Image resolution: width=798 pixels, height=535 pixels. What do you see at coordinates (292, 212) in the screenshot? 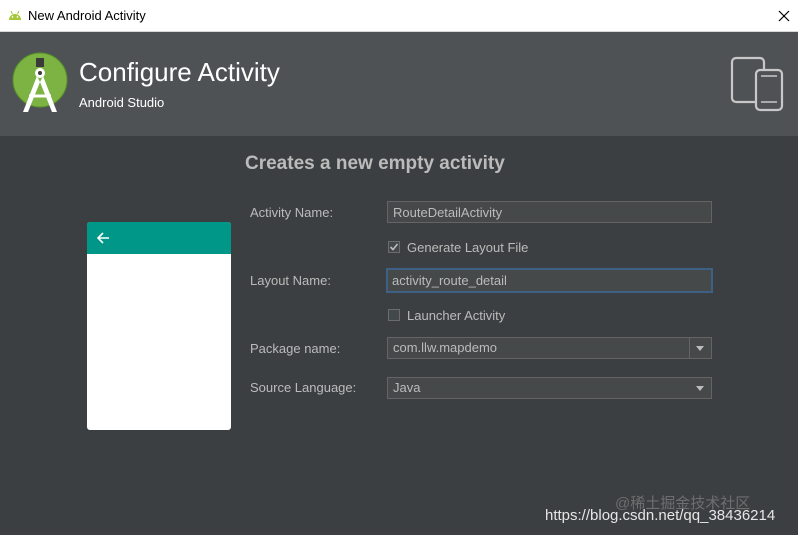
I see `activity-name-label: Activity Name:` at bounding box center [292, 212].